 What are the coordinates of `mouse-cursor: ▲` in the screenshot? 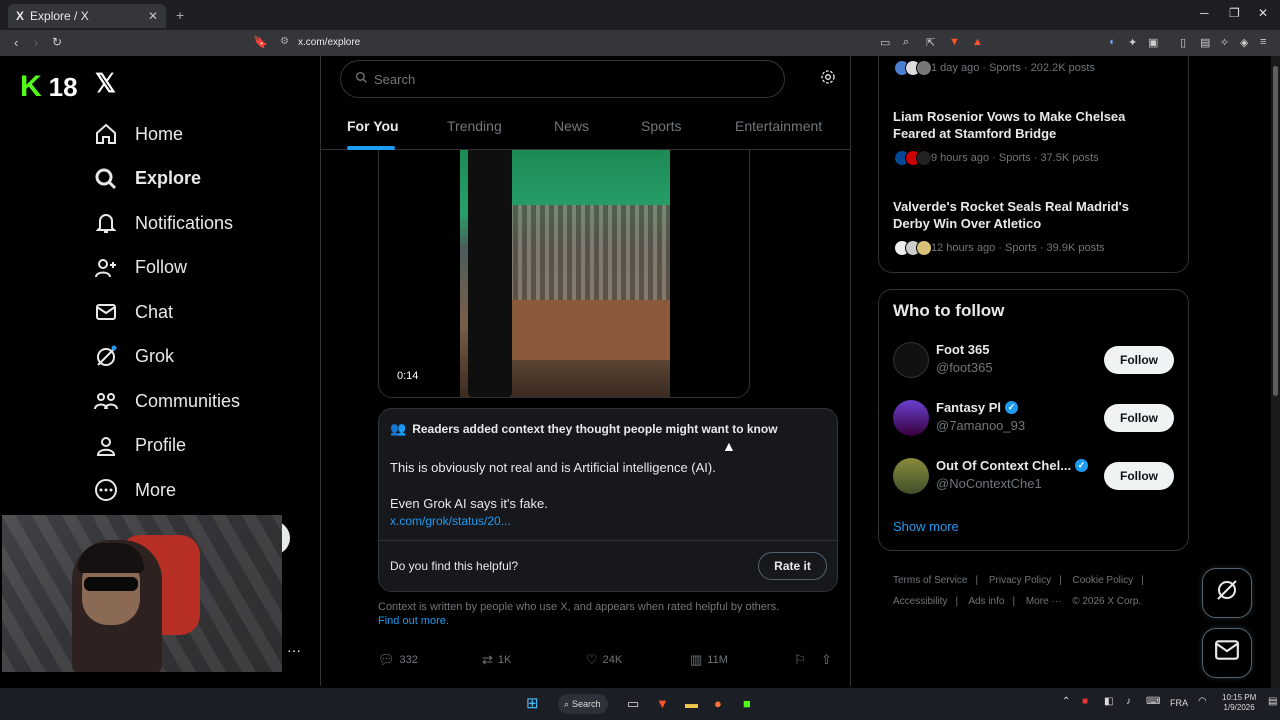 It's located at (729, 446).